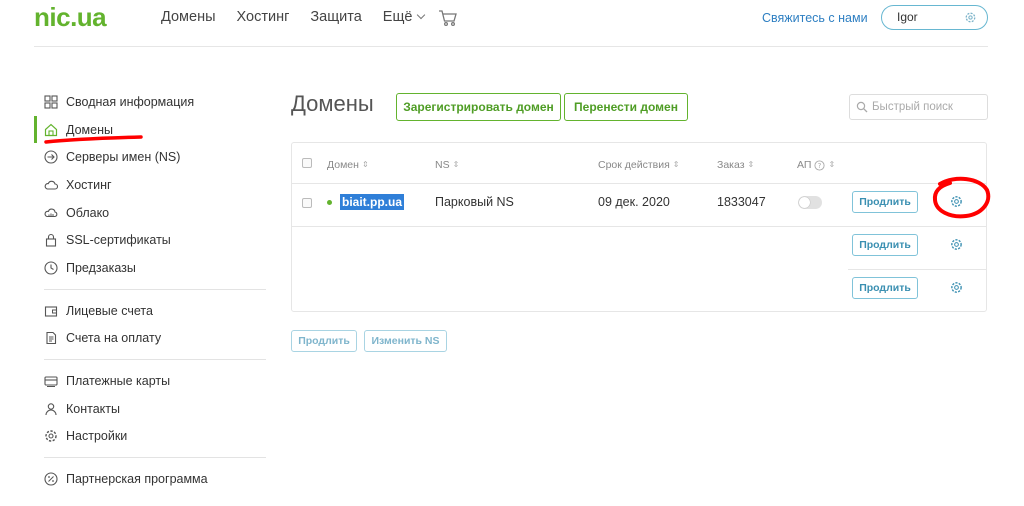 The height and width of the screenshot is (506, 1024). What do you see at coordinates (150, 213) in the screenshot?
I see `sidebar-item-cloud: Облако` at bounding box center [150, 213].